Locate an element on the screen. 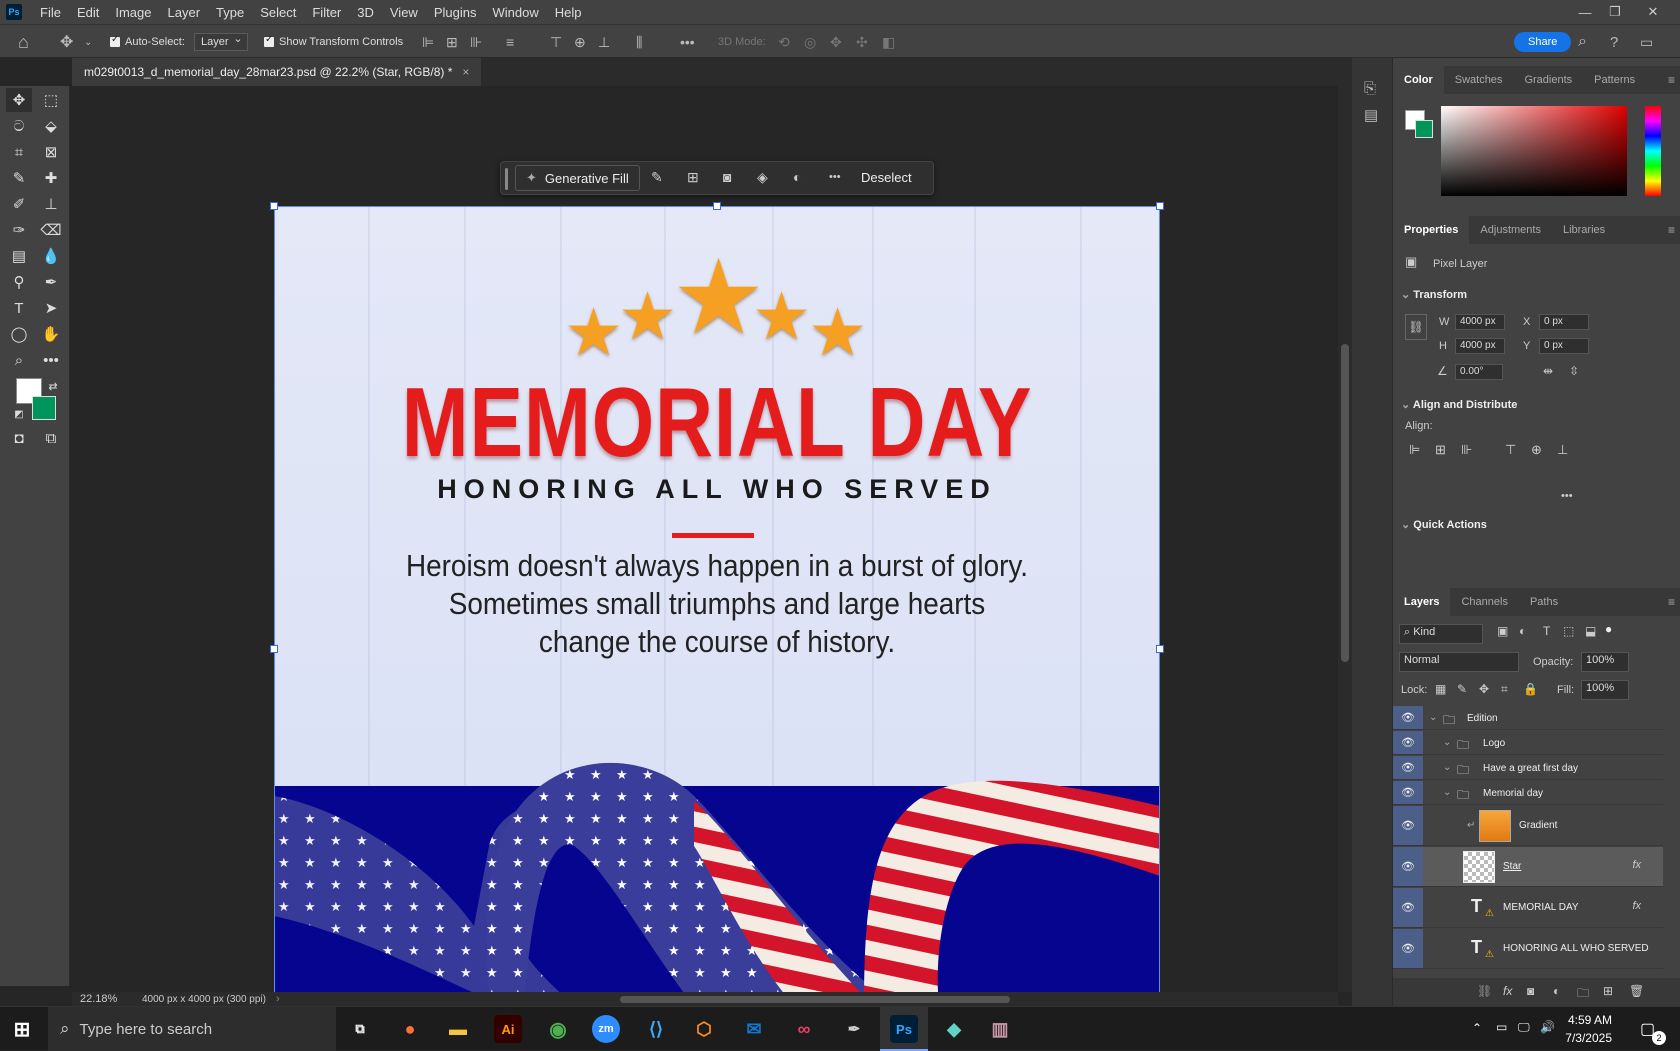 Image resolution: width=1680 pixels, height=1051 pixels. align-more-icon: ••• is located at coordinates (1567, 496).